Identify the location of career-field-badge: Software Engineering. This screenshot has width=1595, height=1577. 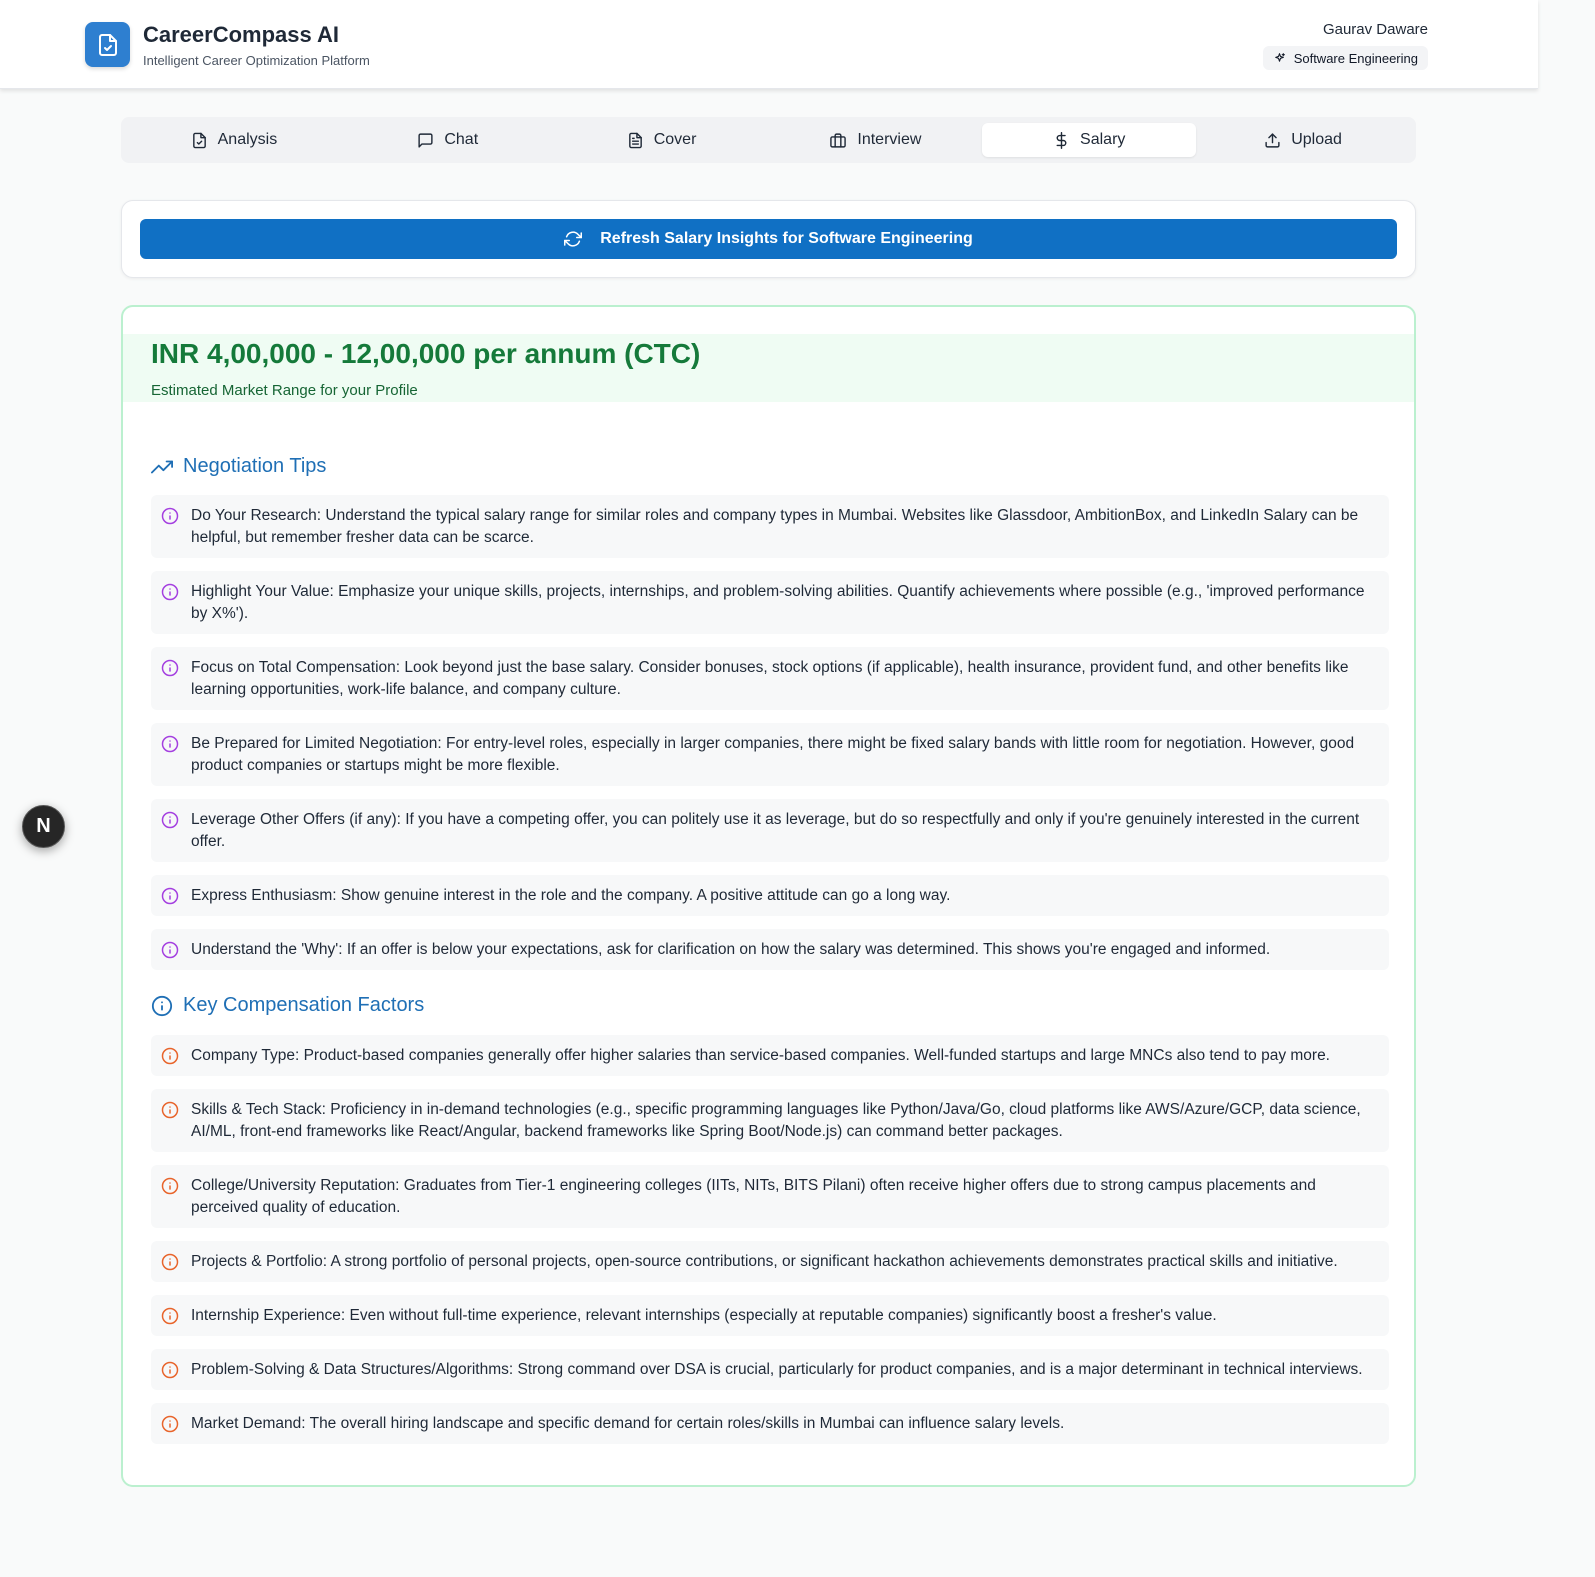
(1345, 58).